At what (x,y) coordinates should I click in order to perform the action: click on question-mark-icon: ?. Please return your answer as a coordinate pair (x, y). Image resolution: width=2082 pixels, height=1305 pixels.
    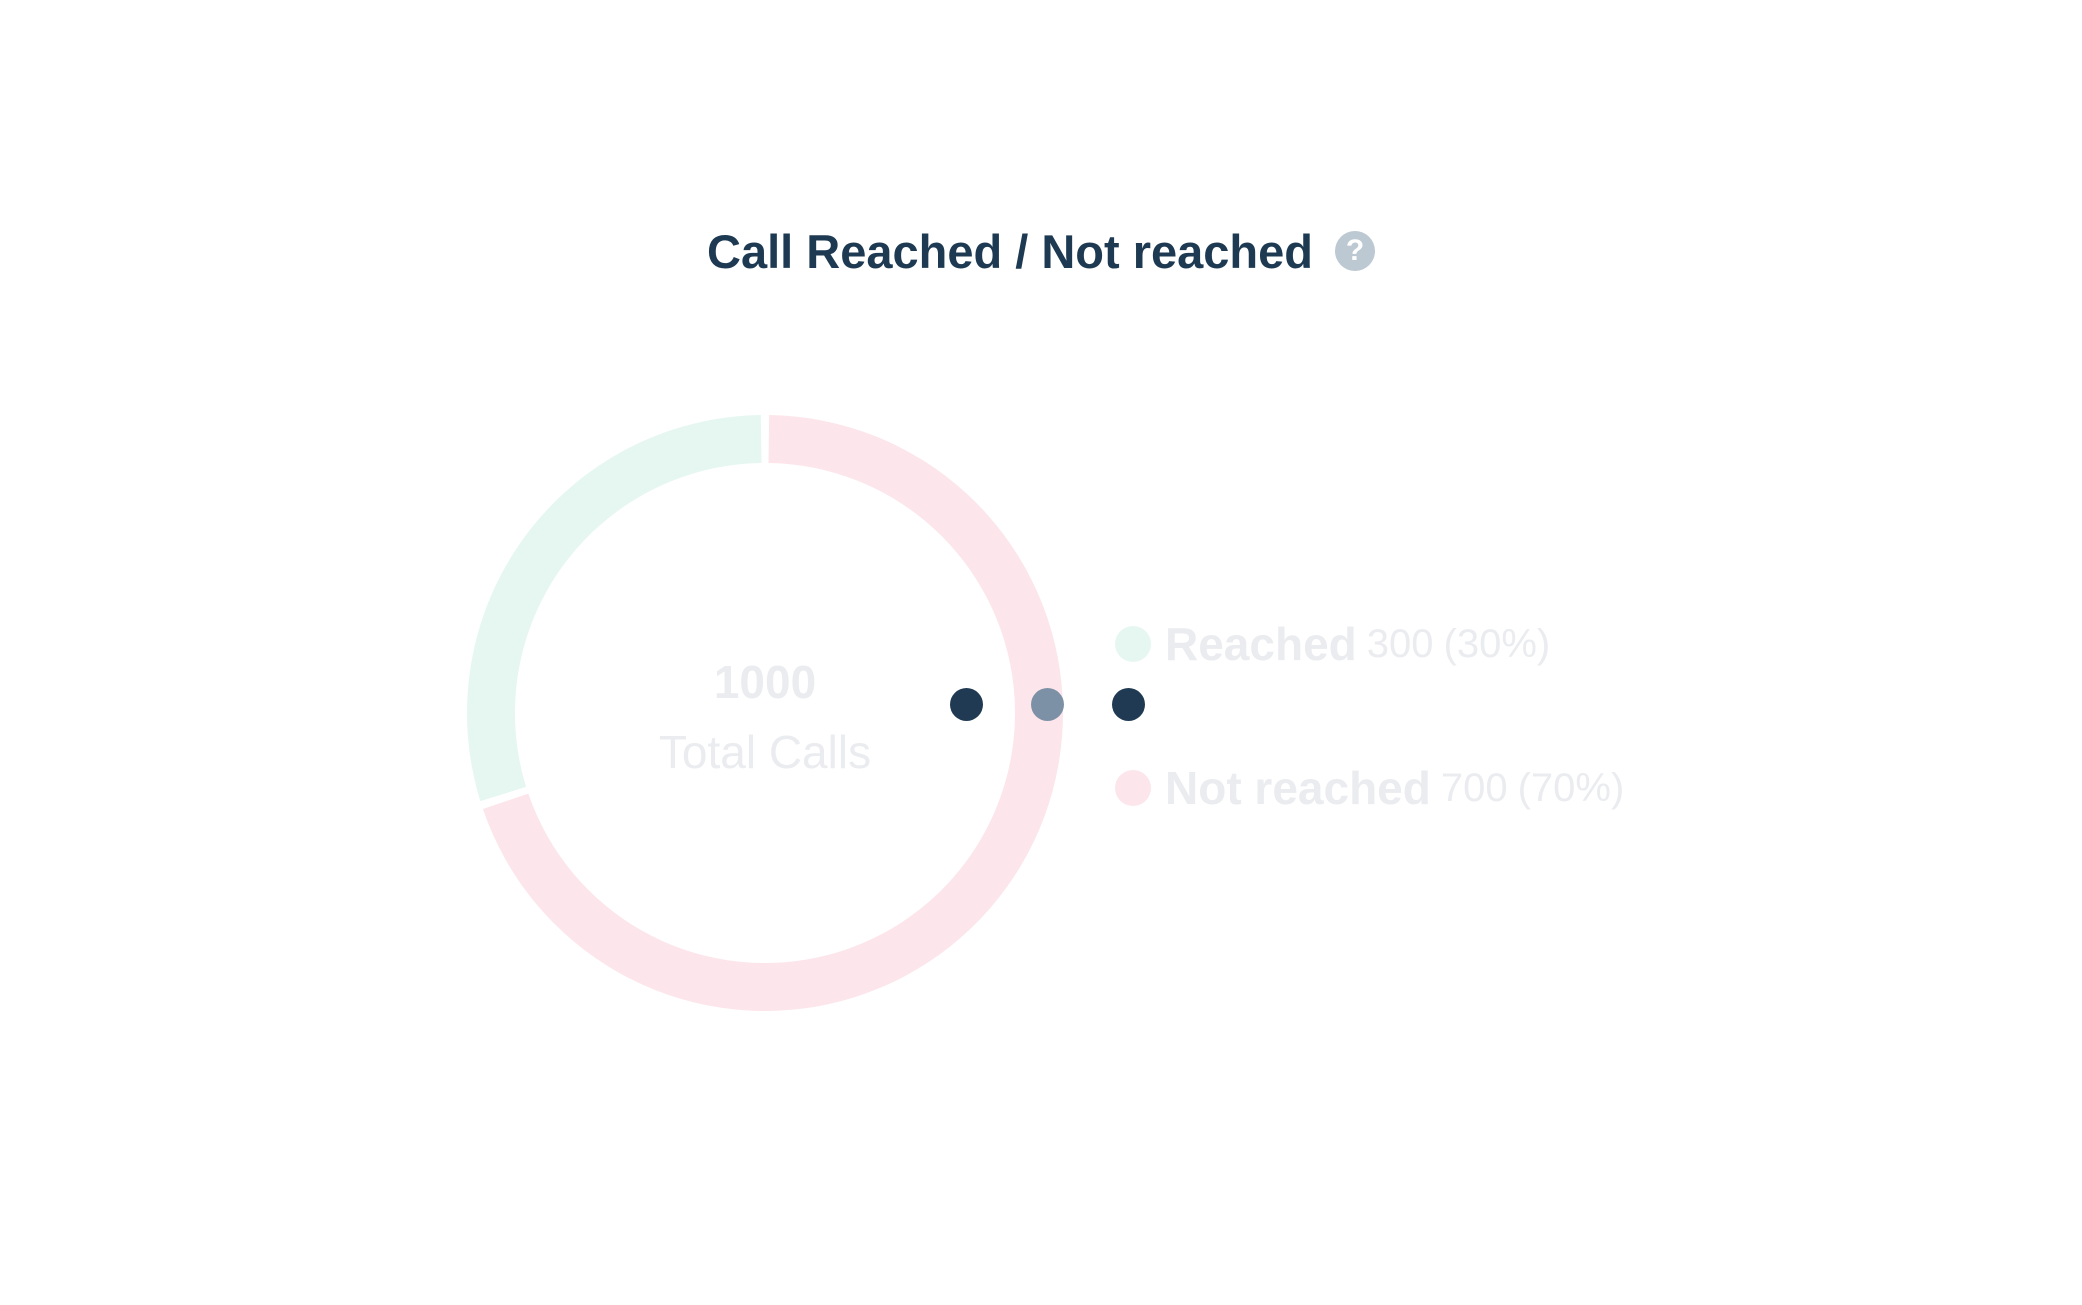
    Looking at the image, I should click on (1354, 251).